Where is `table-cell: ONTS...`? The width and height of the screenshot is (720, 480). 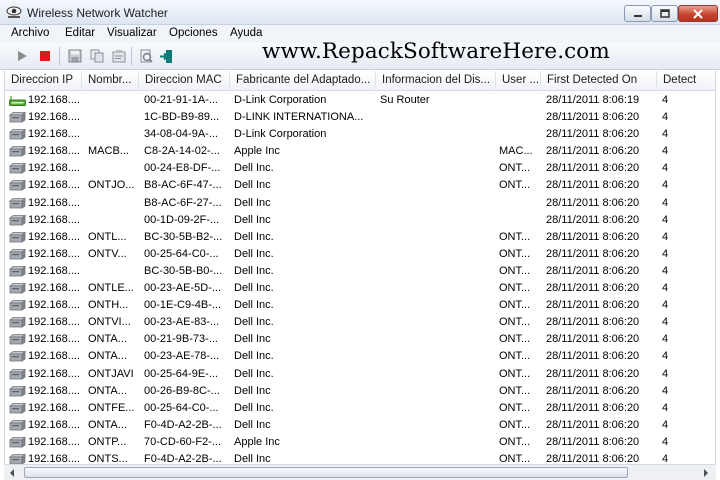
table-cell: ONTS... is located at coordinates (108, 458).